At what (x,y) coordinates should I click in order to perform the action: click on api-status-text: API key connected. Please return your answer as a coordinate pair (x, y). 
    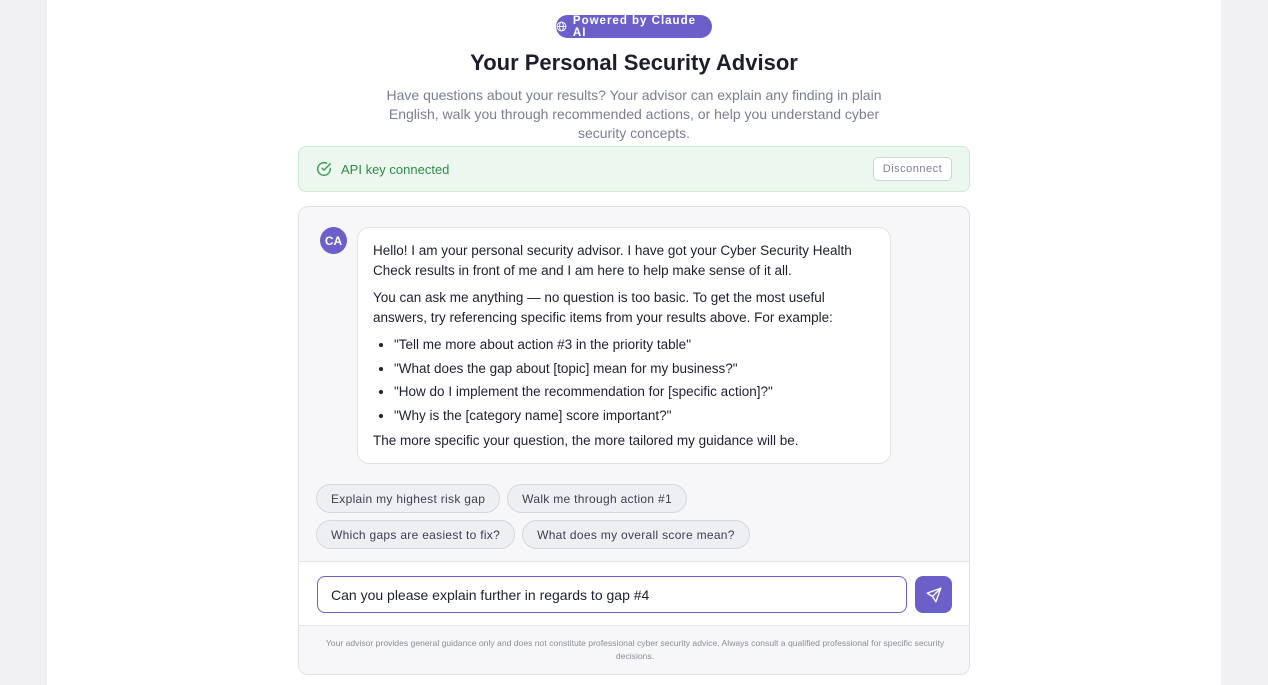
    Looking at the image, I should click on (395, 169).